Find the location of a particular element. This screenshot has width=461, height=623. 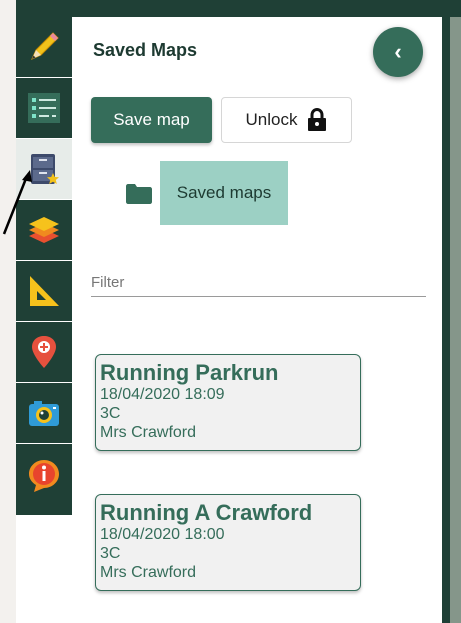

draw-tool-button is located at coordinates (44, 47).